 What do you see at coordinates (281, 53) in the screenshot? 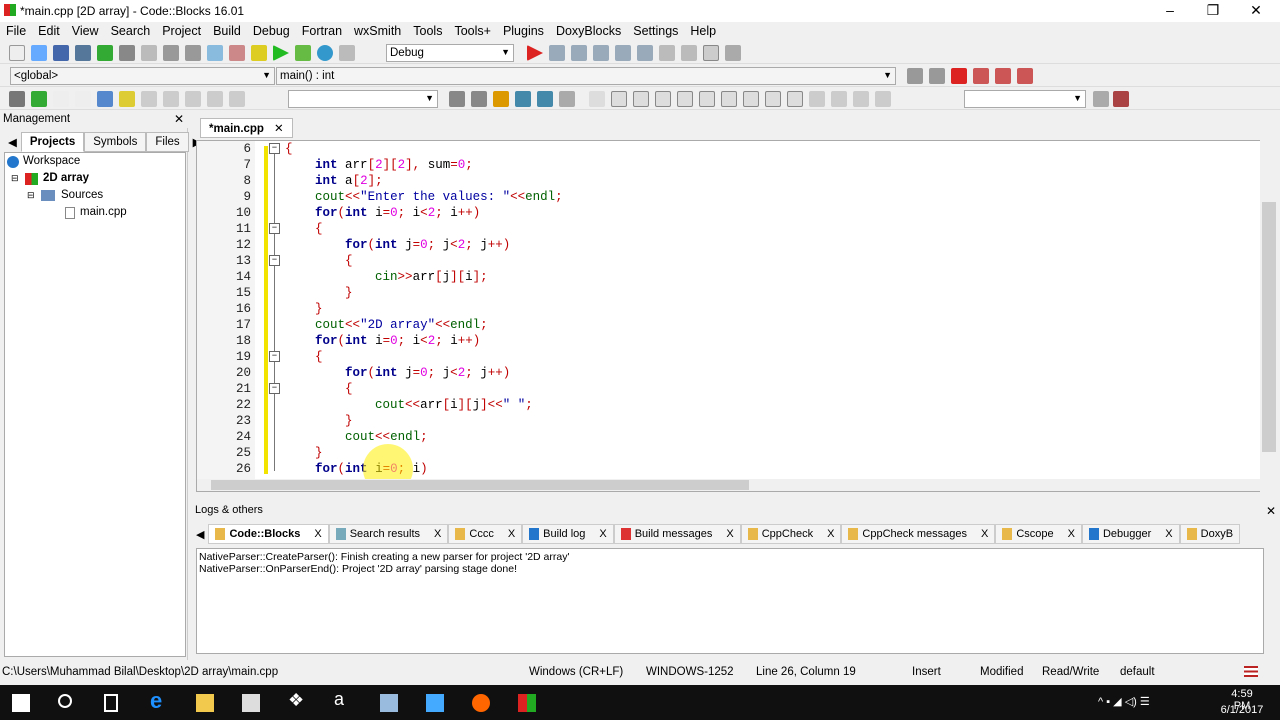
I see `run-icon` at bounding box center [281, 53].